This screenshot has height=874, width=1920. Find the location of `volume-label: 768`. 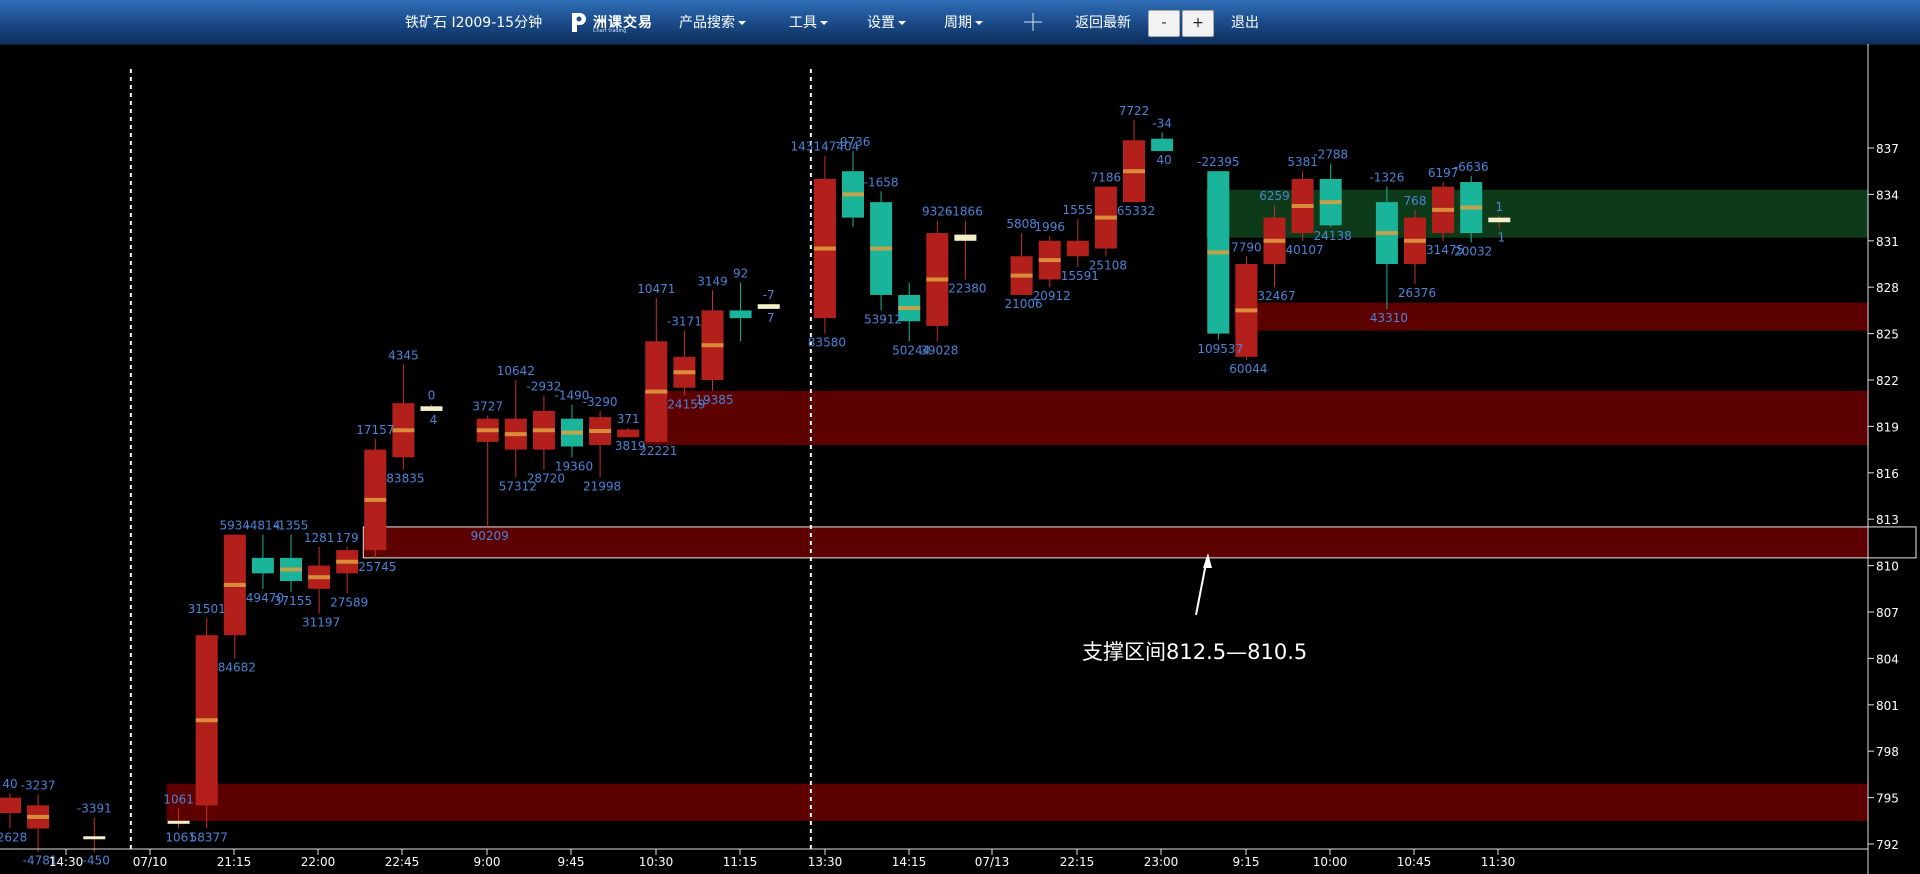

volume-label: 768 is located at coordinates (1415, 201).